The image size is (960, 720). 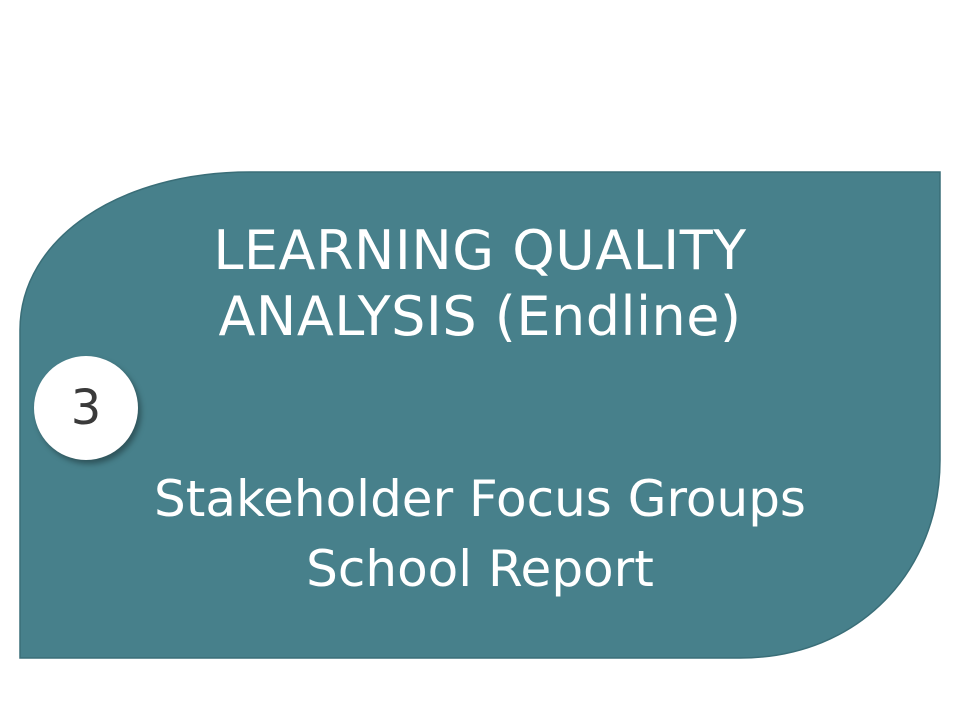 I want to click on section-number-badge: 3, so click(x=86, y=408).